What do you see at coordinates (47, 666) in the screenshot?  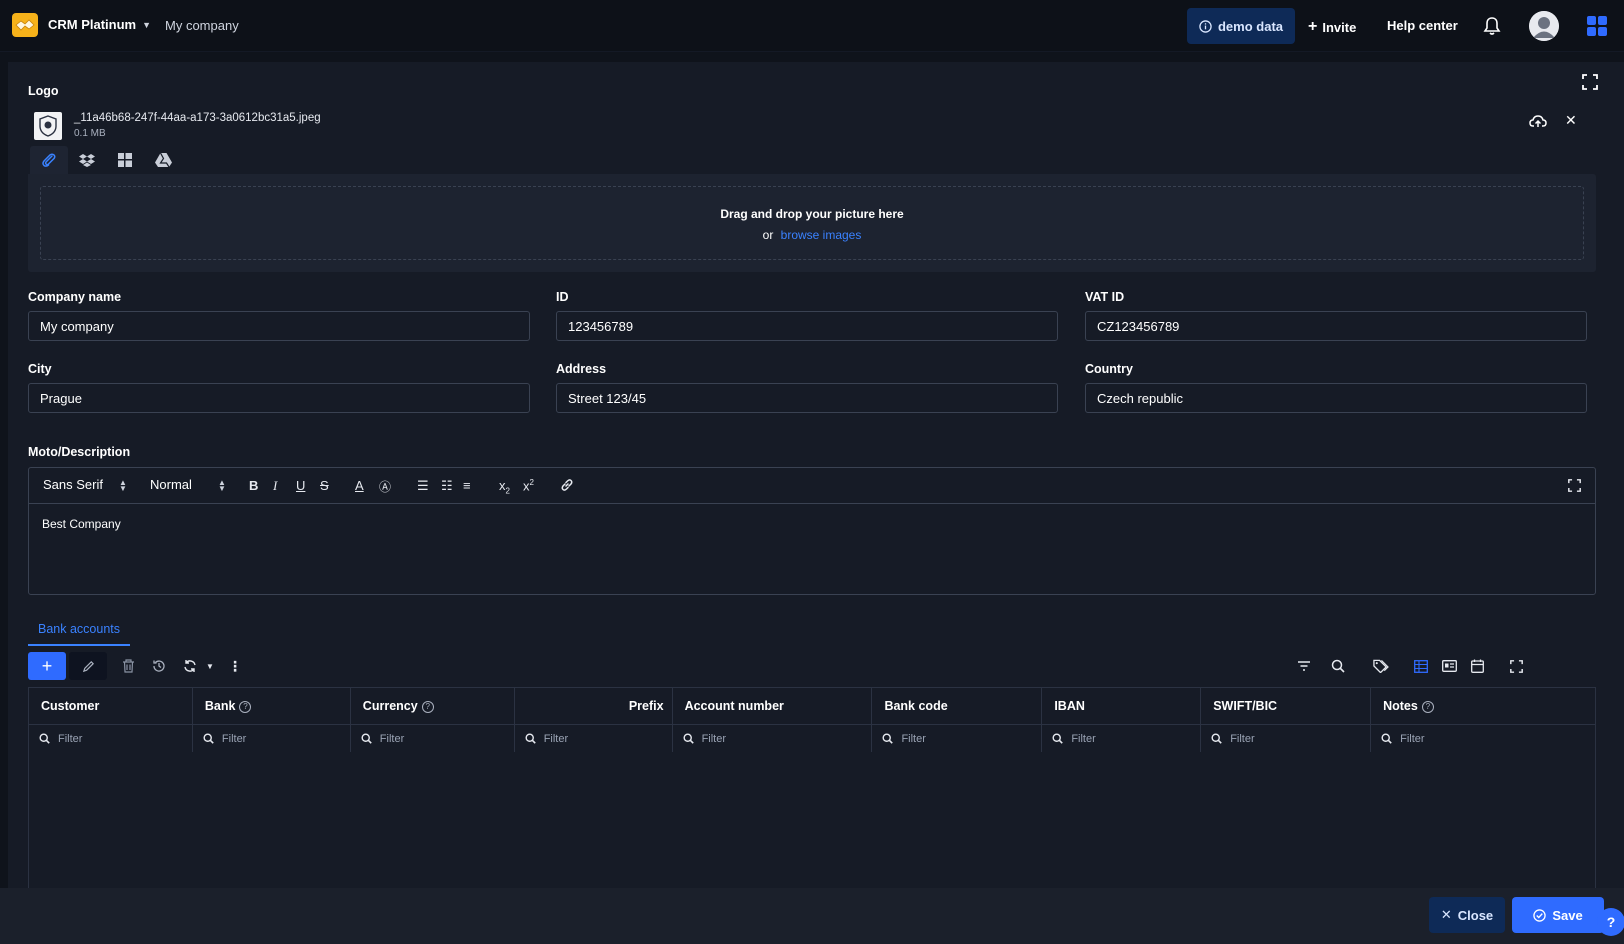 I see `add-row-button: +` at bounding box center [47, 666].